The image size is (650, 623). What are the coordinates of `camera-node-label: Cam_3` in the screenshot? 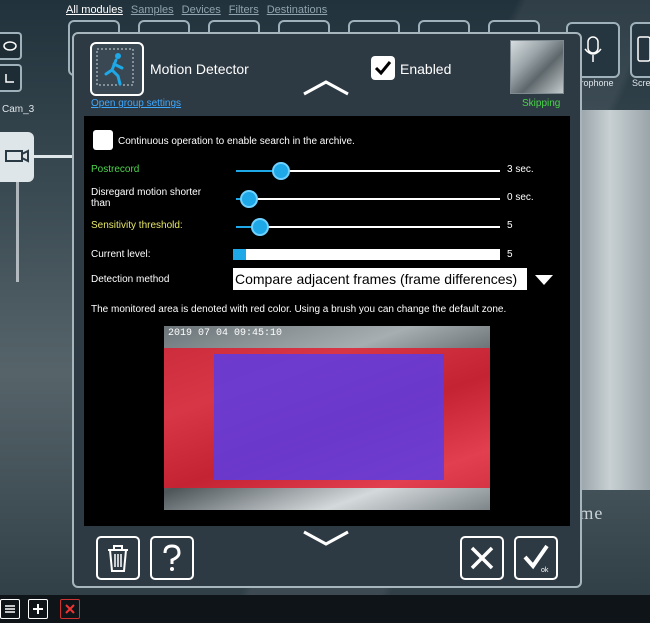 It's located at (18, 109).